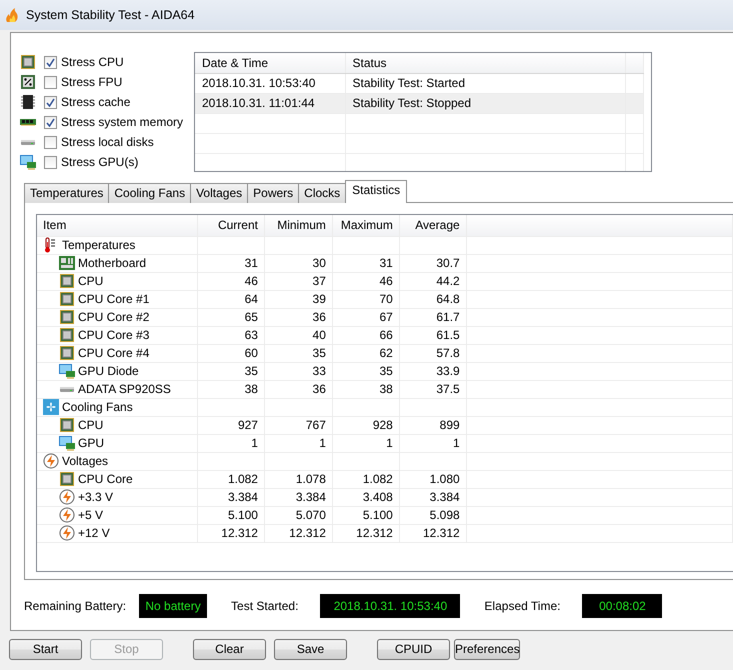 The width and height of the screenshot is (733, 670). What do you see at coordinates (28, 82) in the screenshot?
I see `percent-chip-icon` at bounding box center [28, 82].